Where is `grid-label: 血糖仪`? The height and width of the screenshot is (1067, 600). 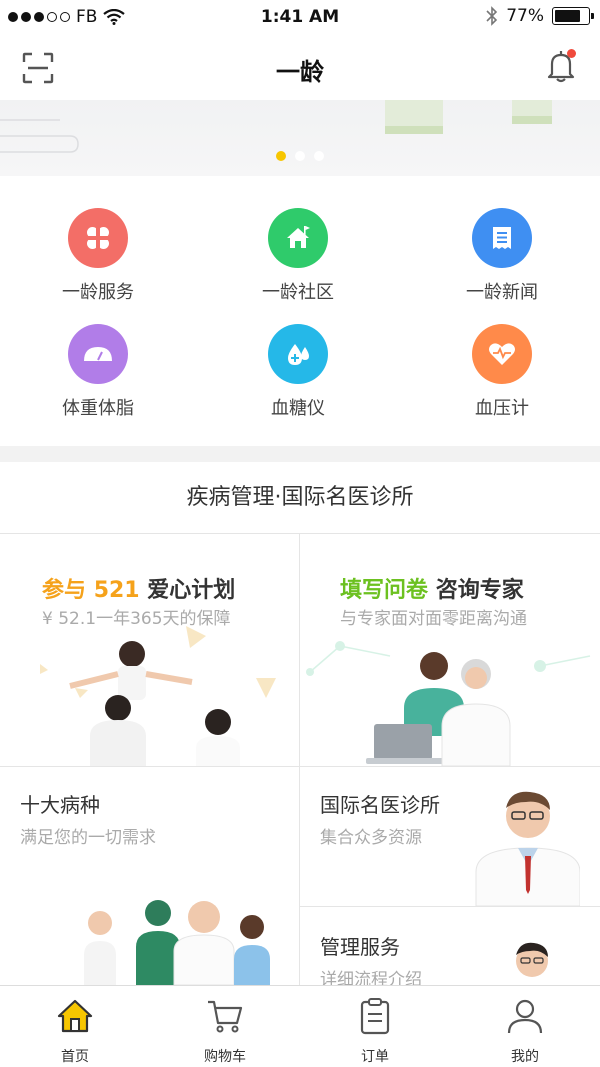 grid-label: 血糖仪 is located at coordinates (298, 408).